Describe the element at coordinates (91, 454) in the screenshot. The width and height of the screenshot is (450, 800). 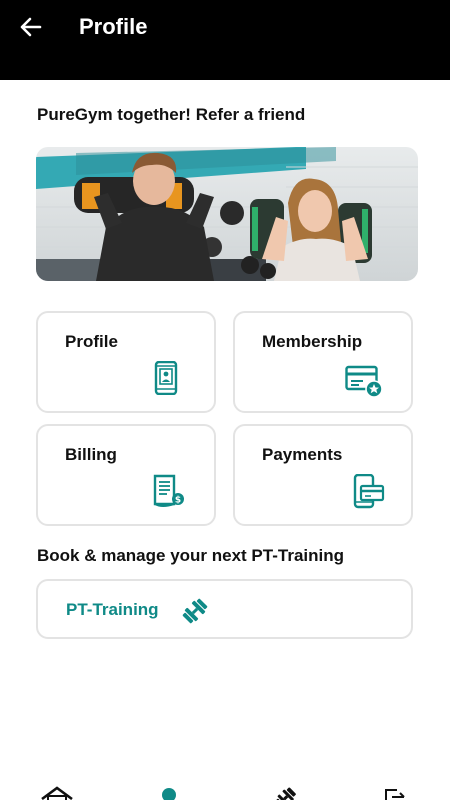
I see `tile-billing-label: Billing` at that location.